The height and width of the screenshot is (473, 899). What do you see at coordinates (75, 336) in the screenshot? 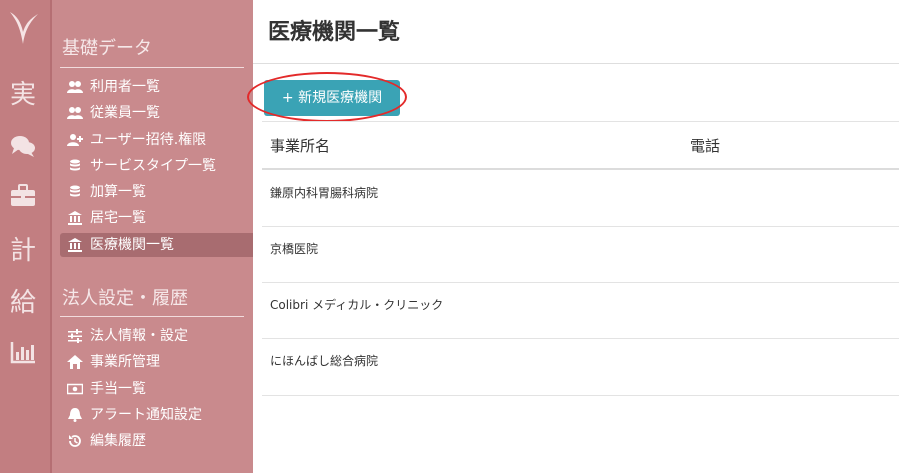
I see `sliders-icon` at bounding box center [75, 336].